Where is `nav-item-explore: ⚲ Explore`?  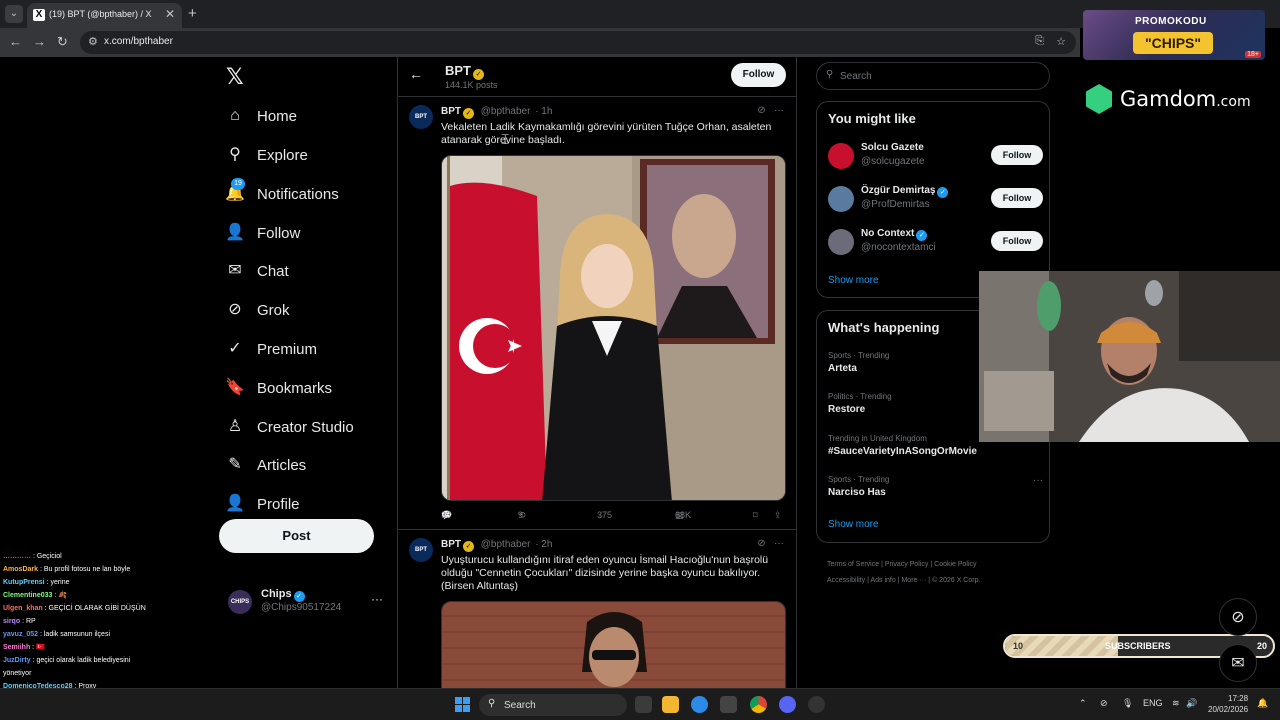 nav-item-explore: ⚲ Explore is located at coordinates (266, 155).